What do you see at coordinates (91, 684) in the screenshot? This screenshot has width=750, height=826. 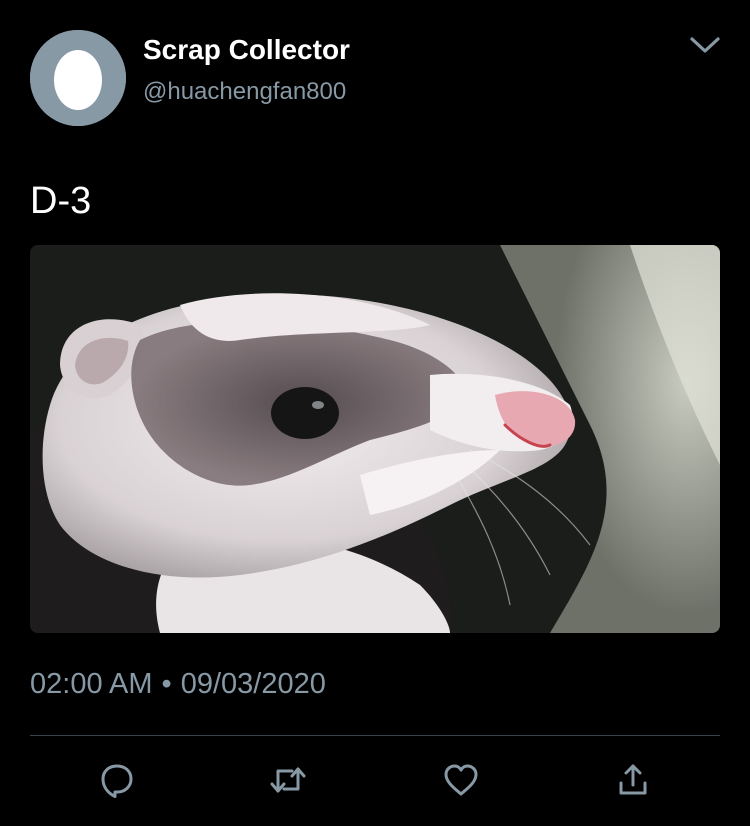 I see `tweet-time: 02:00 AM` at bounding box center [91, 684].